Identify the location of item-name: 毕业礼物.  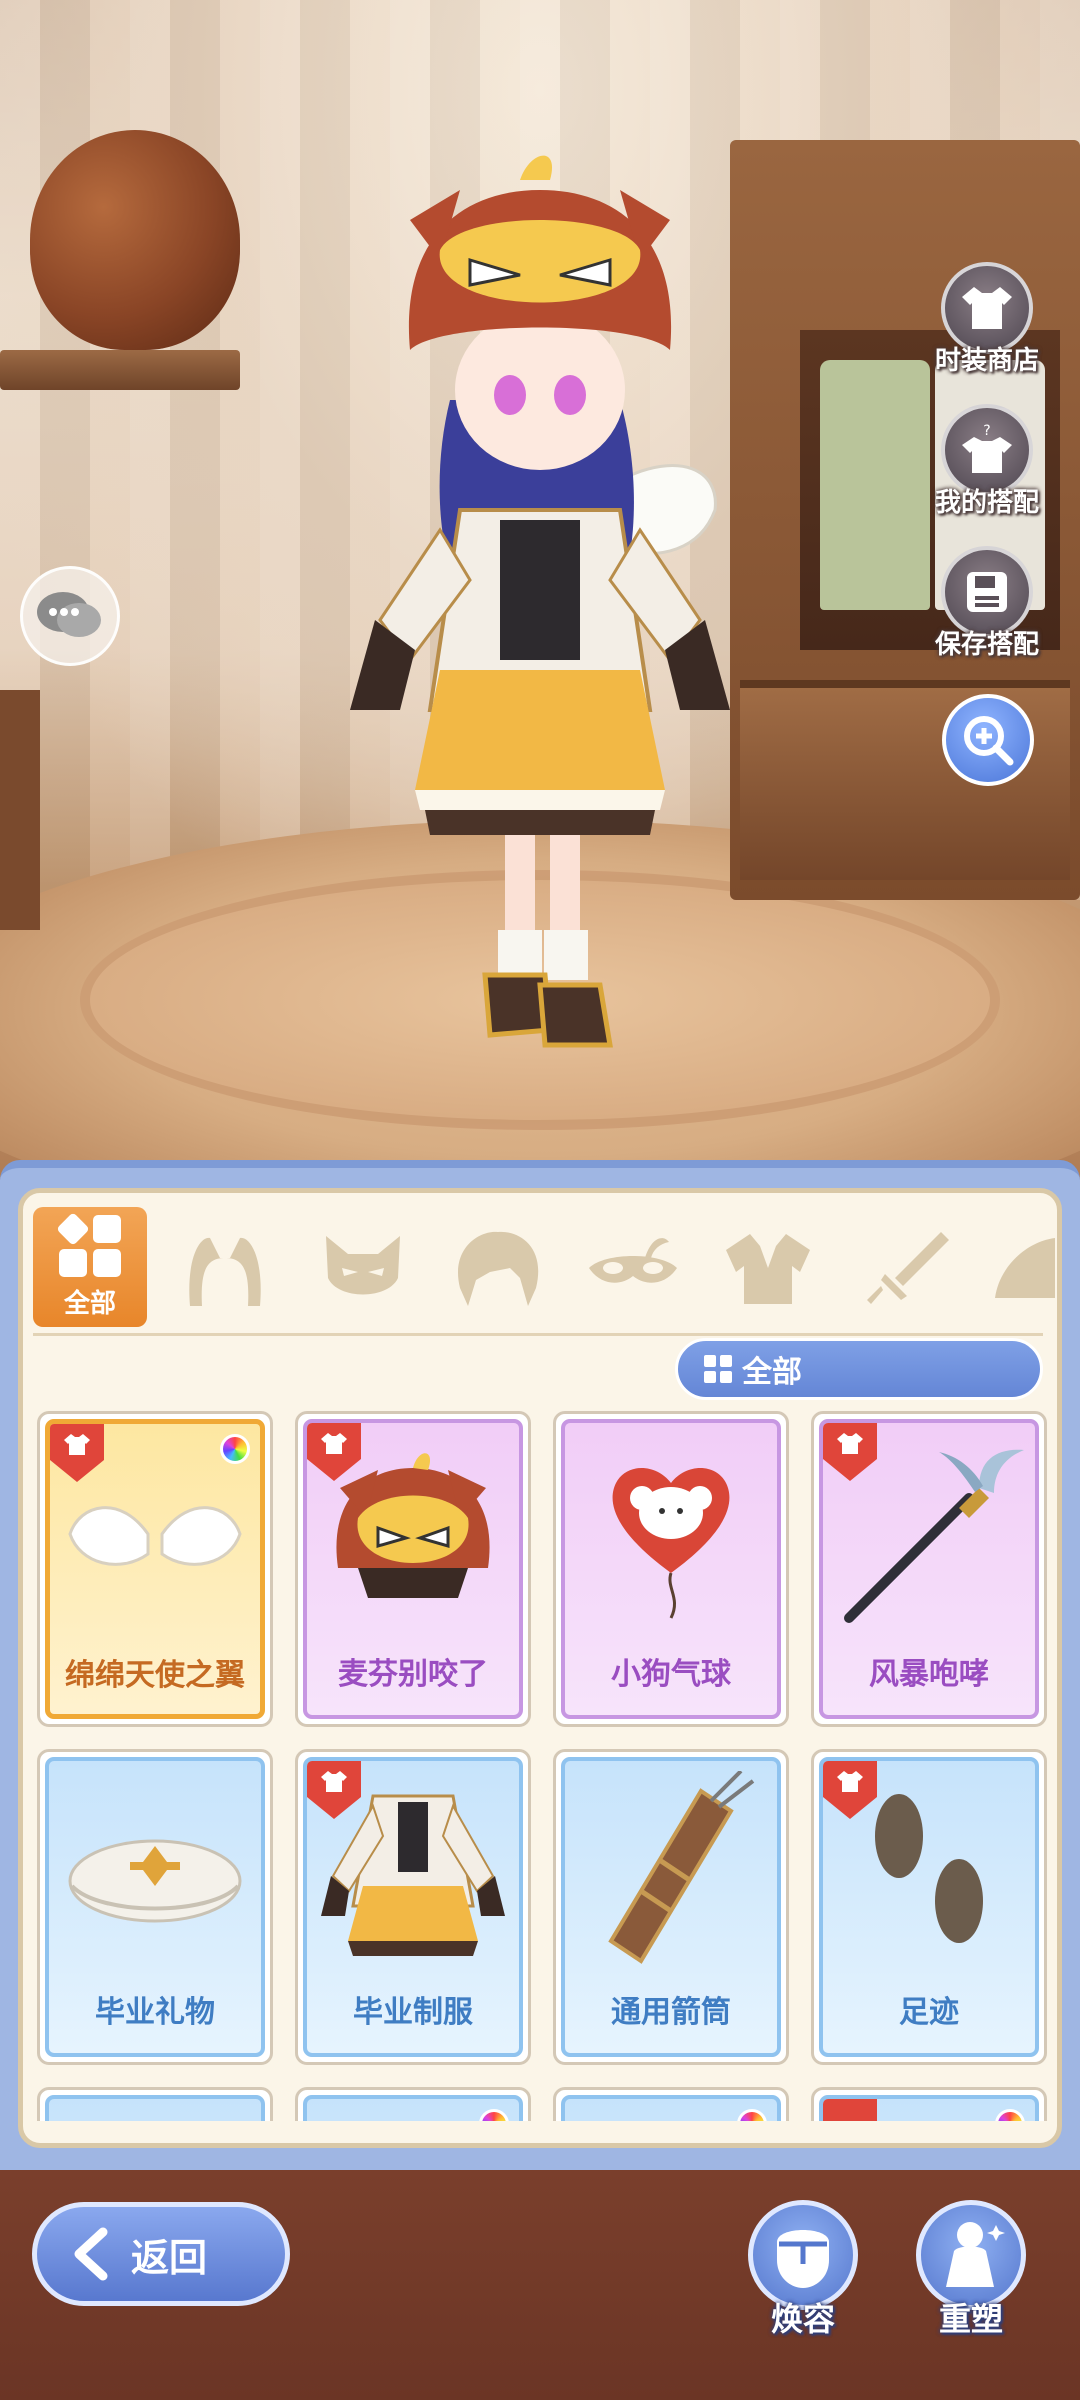
(155, 2012).